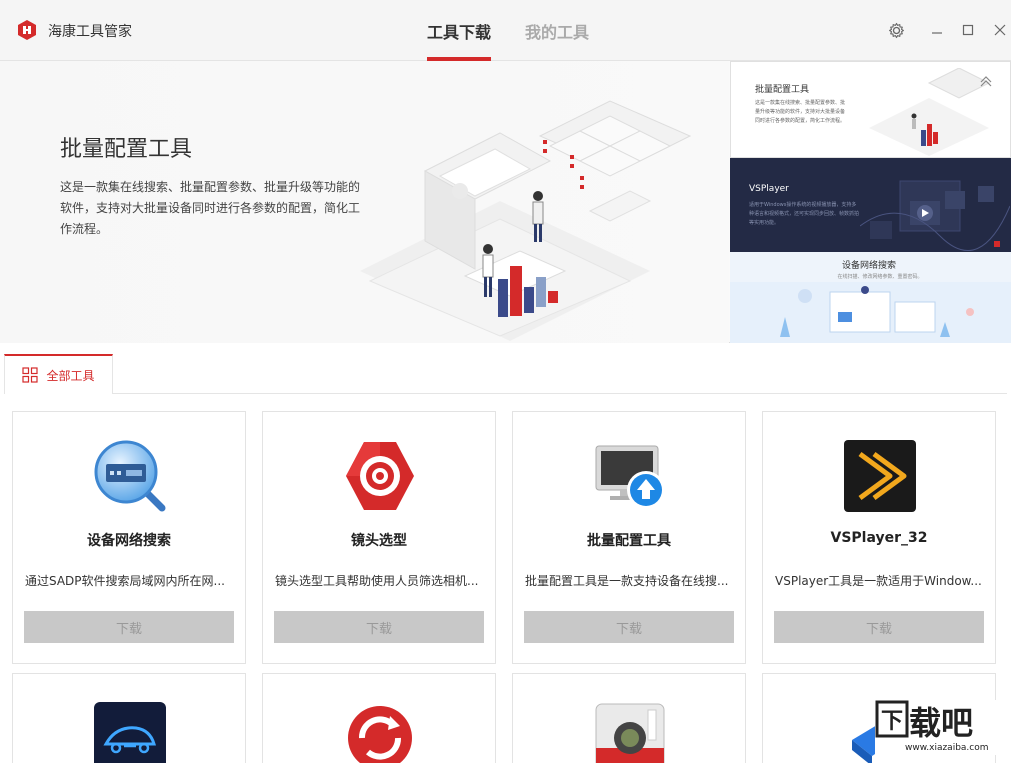  What do you see at coordinates (379, 541) in the screenshot?
I see `tool-name: 镜头选型` at bounding box center [379, 541].